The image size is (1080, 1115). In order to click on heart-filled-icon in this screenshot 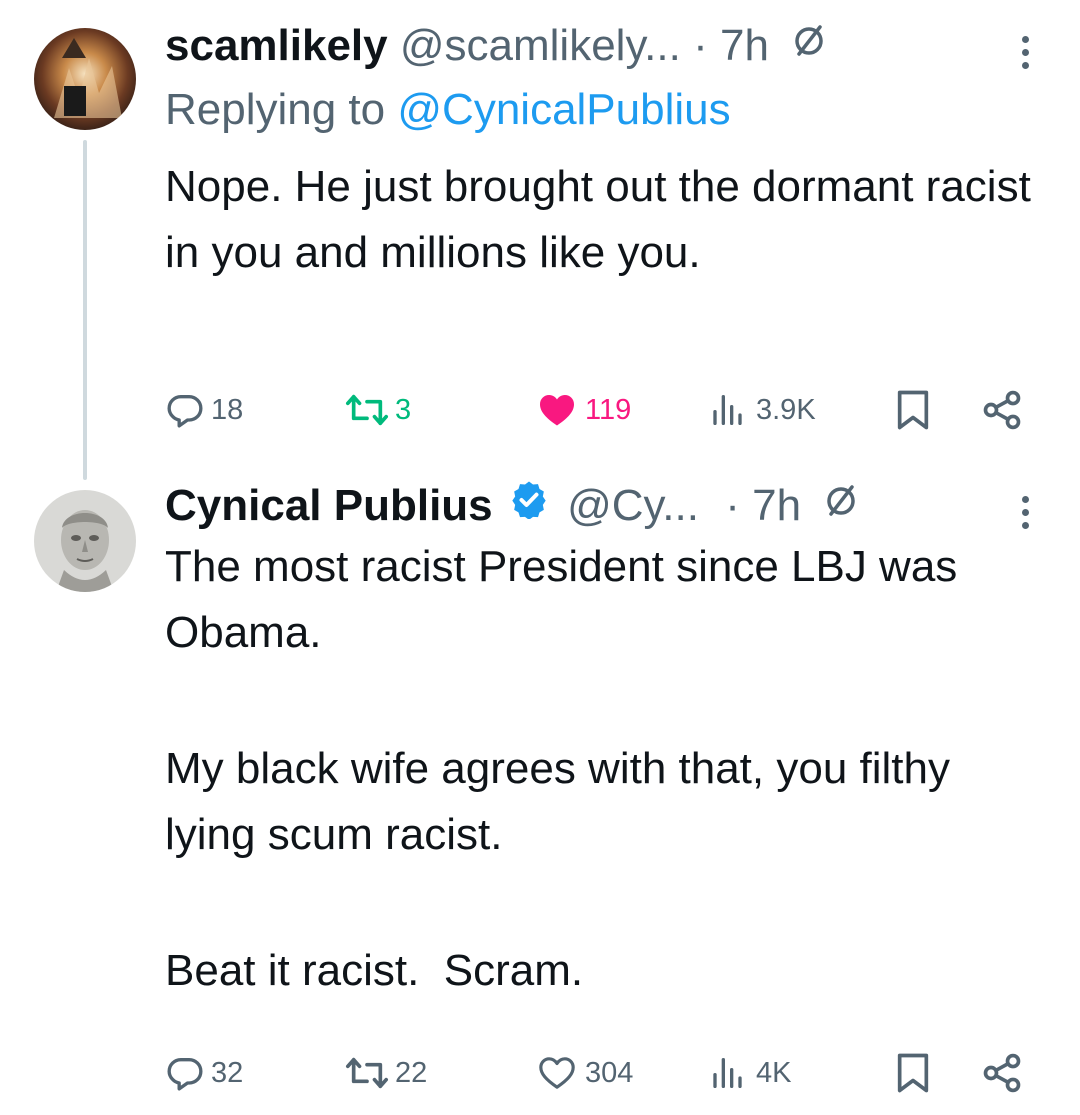, I will do `click(557, 410)`.